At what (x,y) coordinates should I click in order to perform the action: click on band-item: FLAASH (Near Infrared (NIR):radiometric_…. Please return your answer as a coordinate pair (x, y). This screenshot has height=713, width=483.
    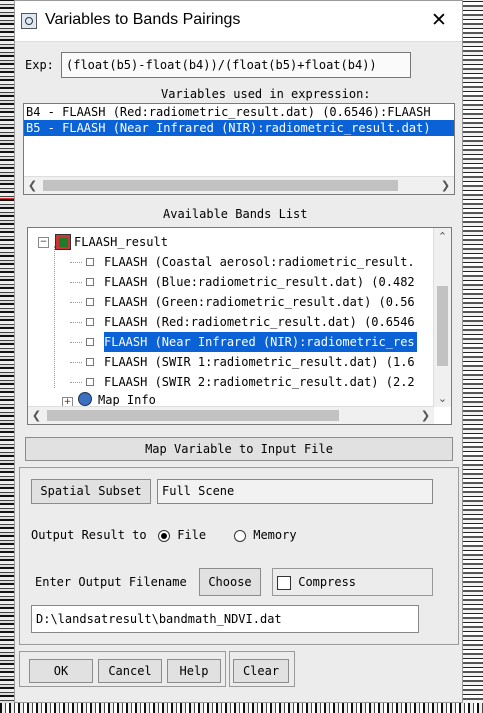
    Looking at the image, I should click on (260, 342).